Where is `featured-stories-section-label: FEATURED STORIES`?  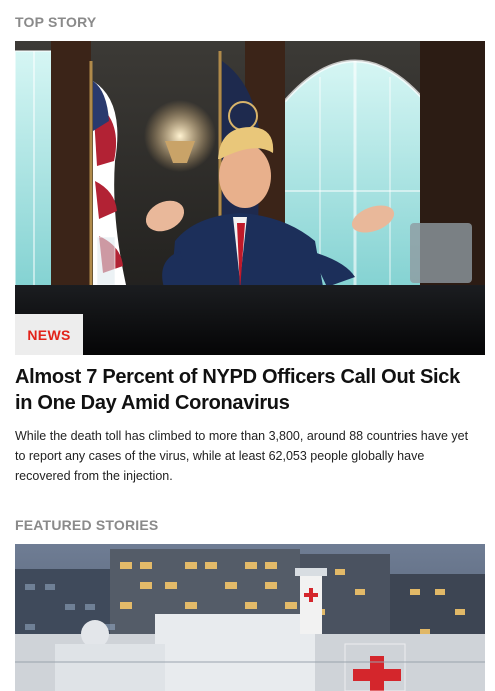
featured-stories-section-label: FEATURED STORIES is located at coordinates (87, 525).